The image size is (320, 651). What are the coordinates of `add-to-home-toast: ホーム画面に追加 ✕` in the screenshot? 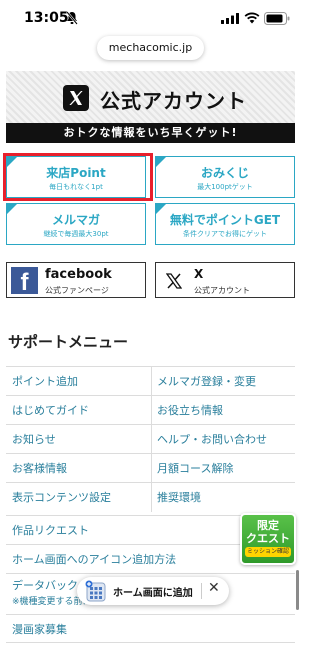 It's located at (153, 591).